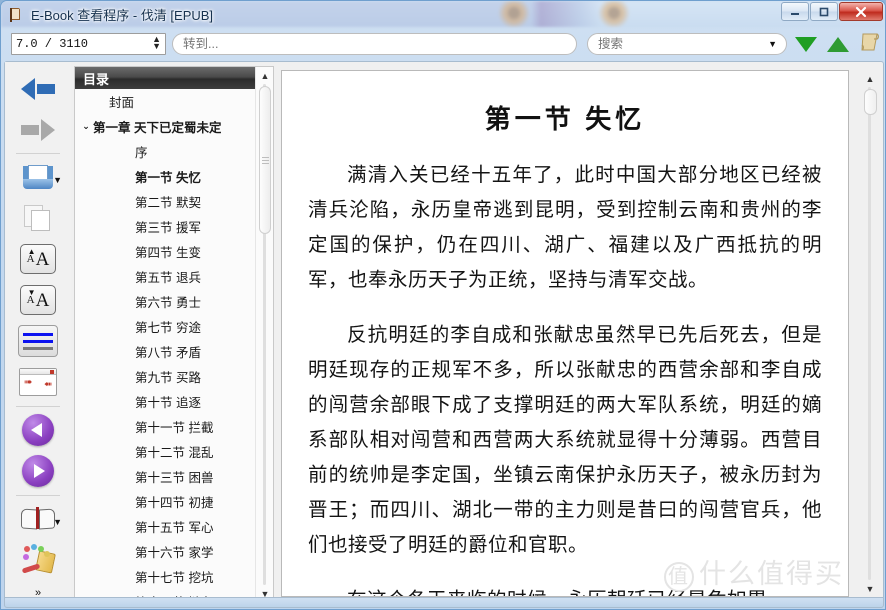 The height and width of the screenshot is (610, 886). Describe the element at coordinates (168, 378) in the screenshot. I see `toc-item-label: 第九节 买路` at that location.